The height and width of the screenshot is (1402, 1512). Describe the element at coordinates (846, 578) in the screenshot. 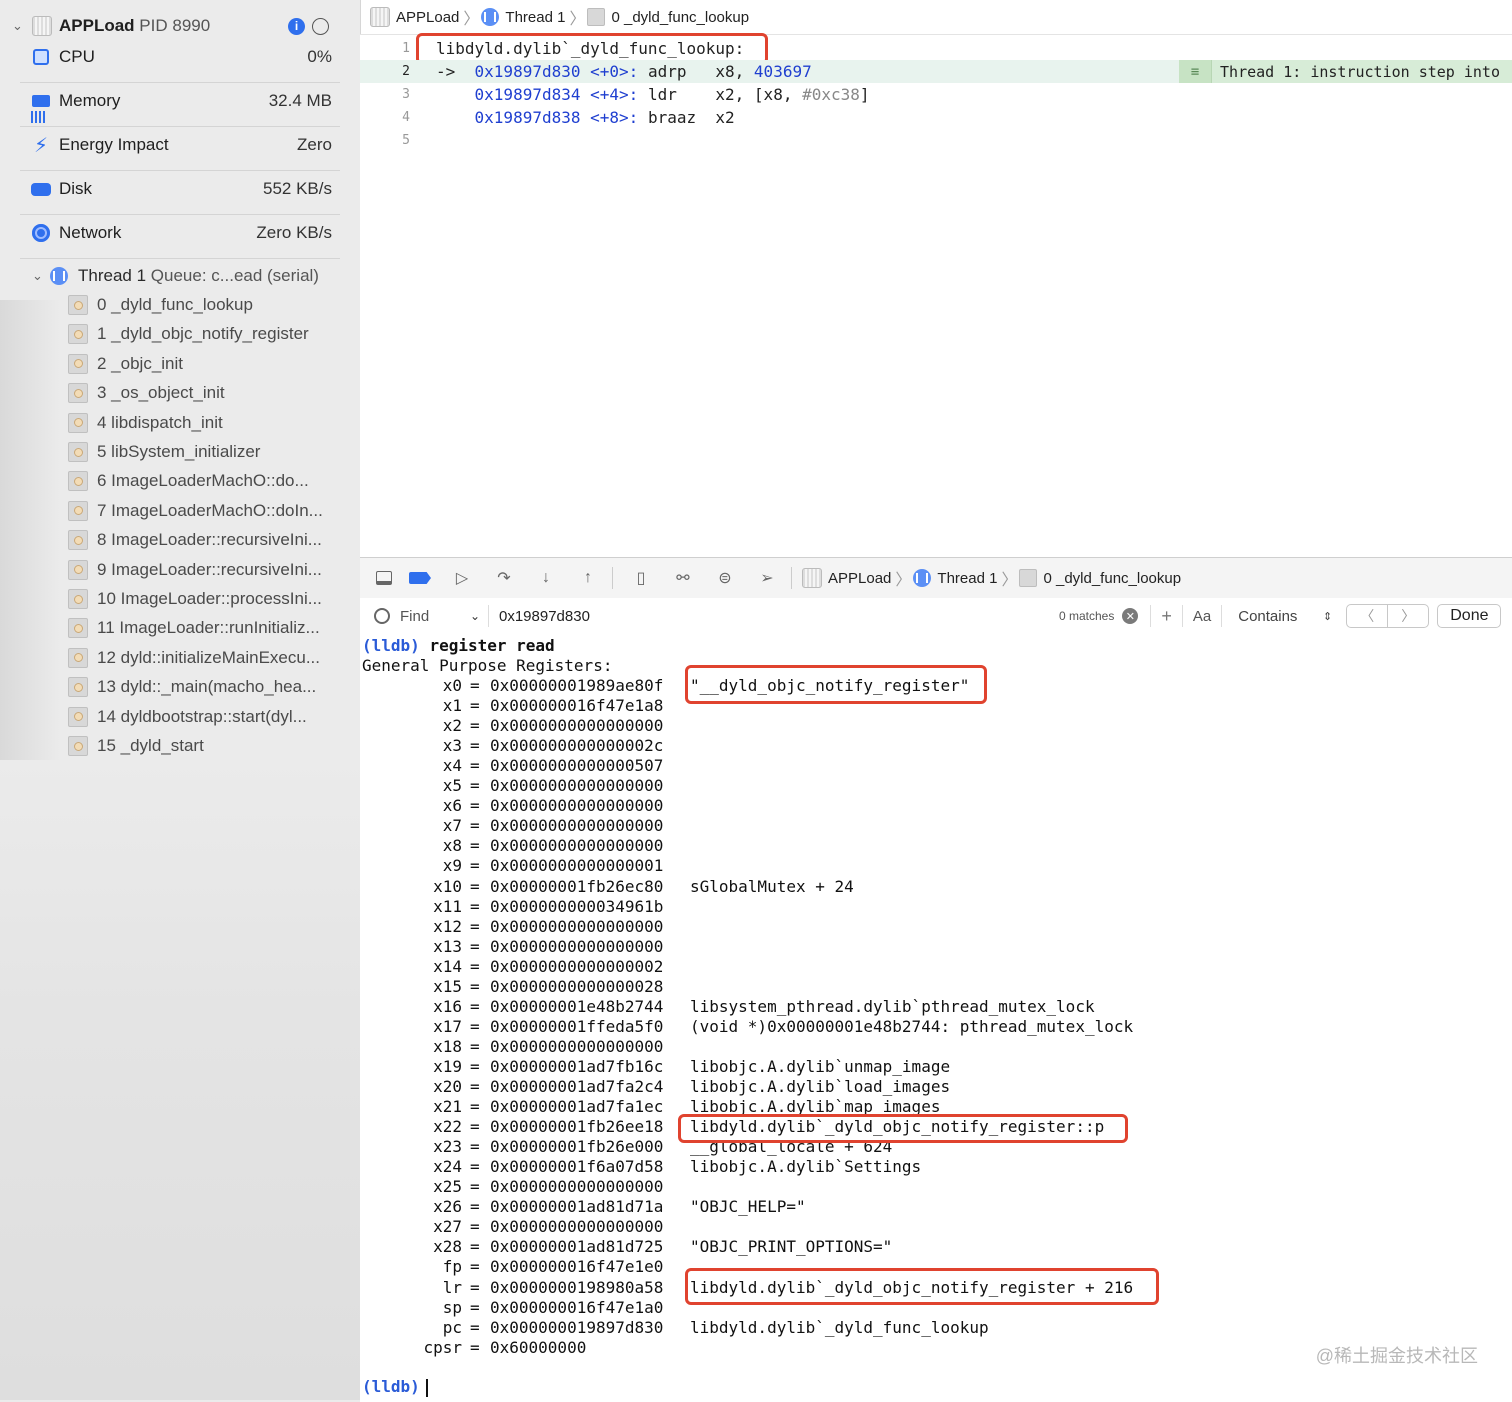

I see `debug-breadcrumb-app: APPLoad` at that location.